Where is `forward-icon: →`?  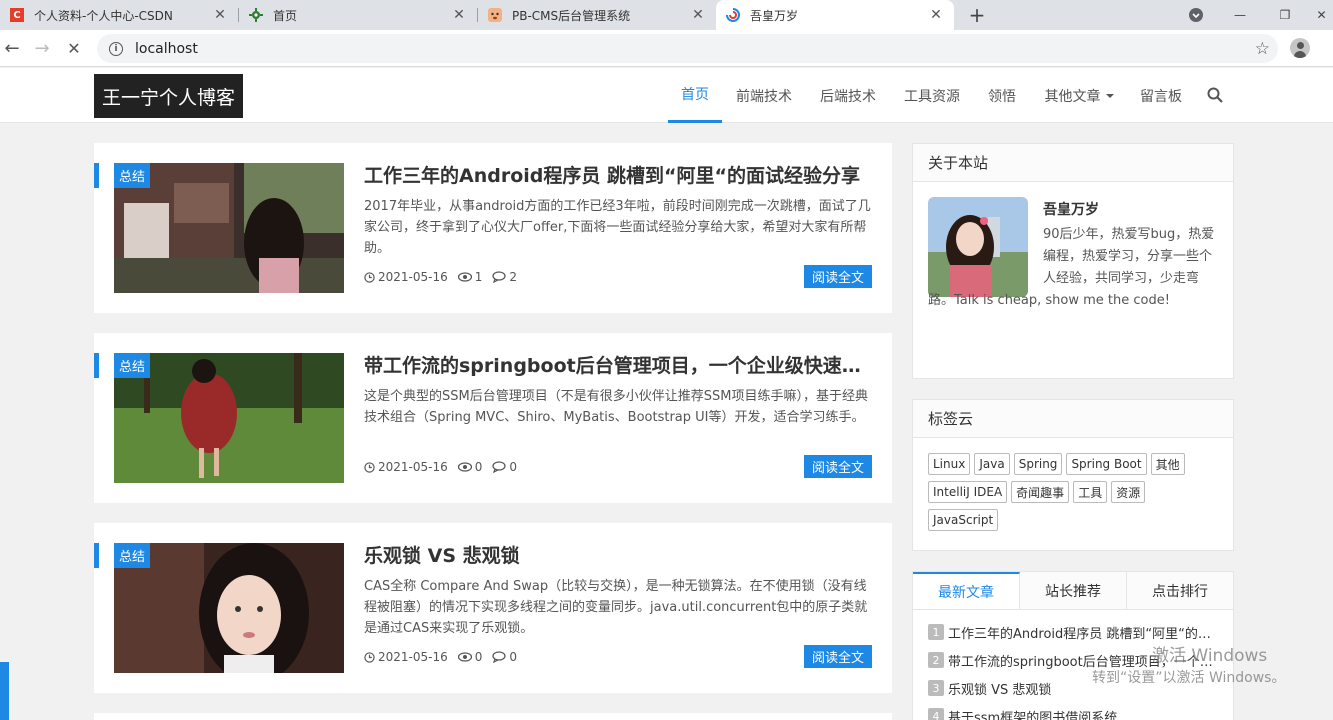 forward-icon: → is located at coordinates (42, 48).